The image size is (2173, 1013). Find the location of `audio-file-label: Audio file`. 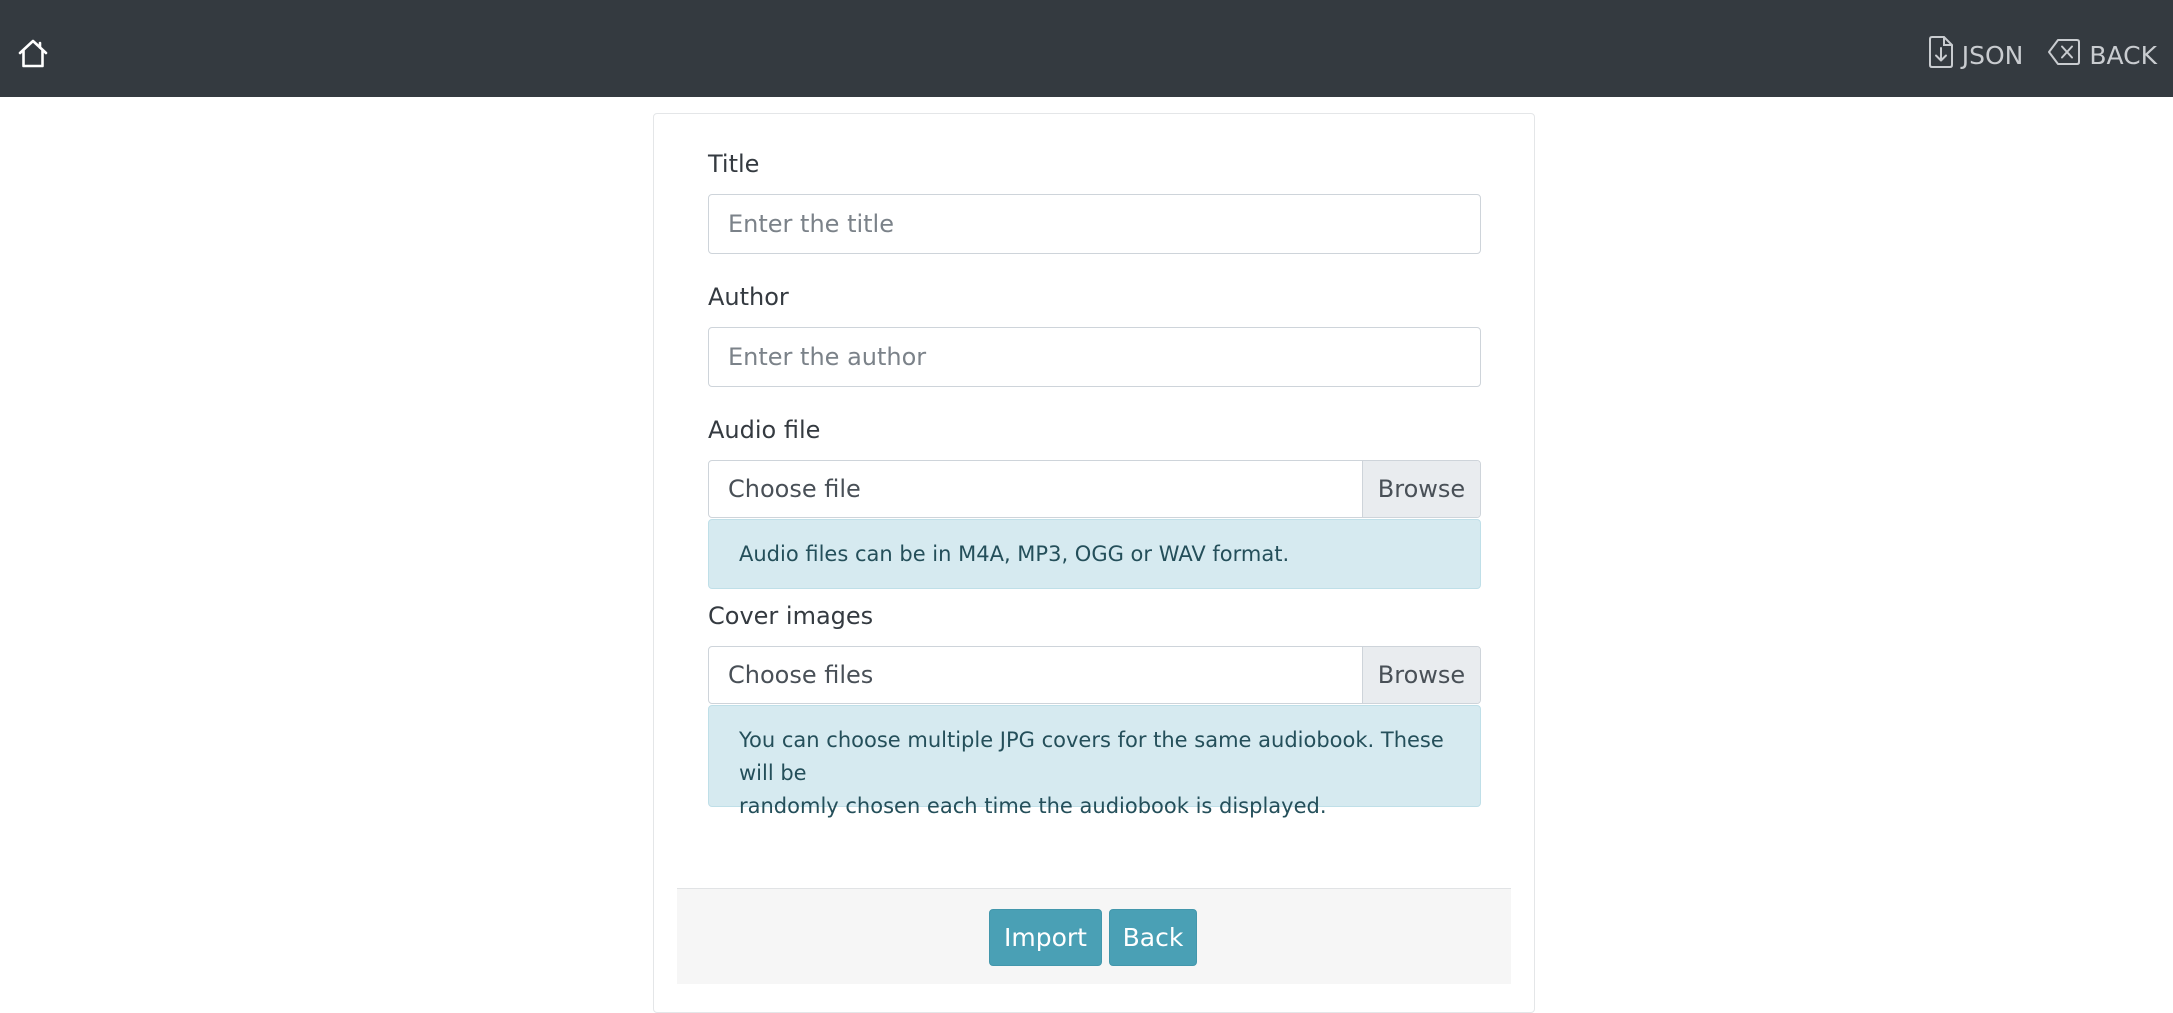

audio-file-label: Audio file is located at coordinates (764, 430).